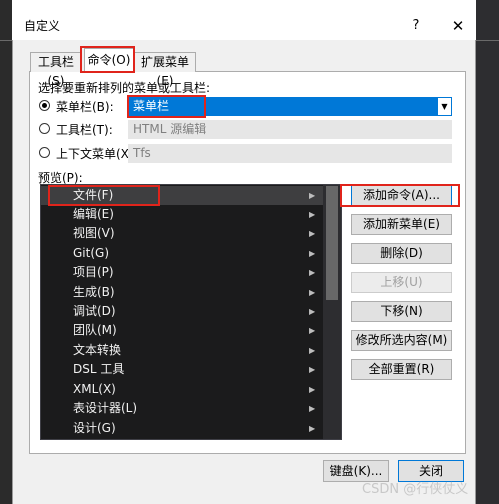 This screenshot has width=499, height=504. I want to click on tab-extension-menus: 扩展菜单(E), so click(165, 70).